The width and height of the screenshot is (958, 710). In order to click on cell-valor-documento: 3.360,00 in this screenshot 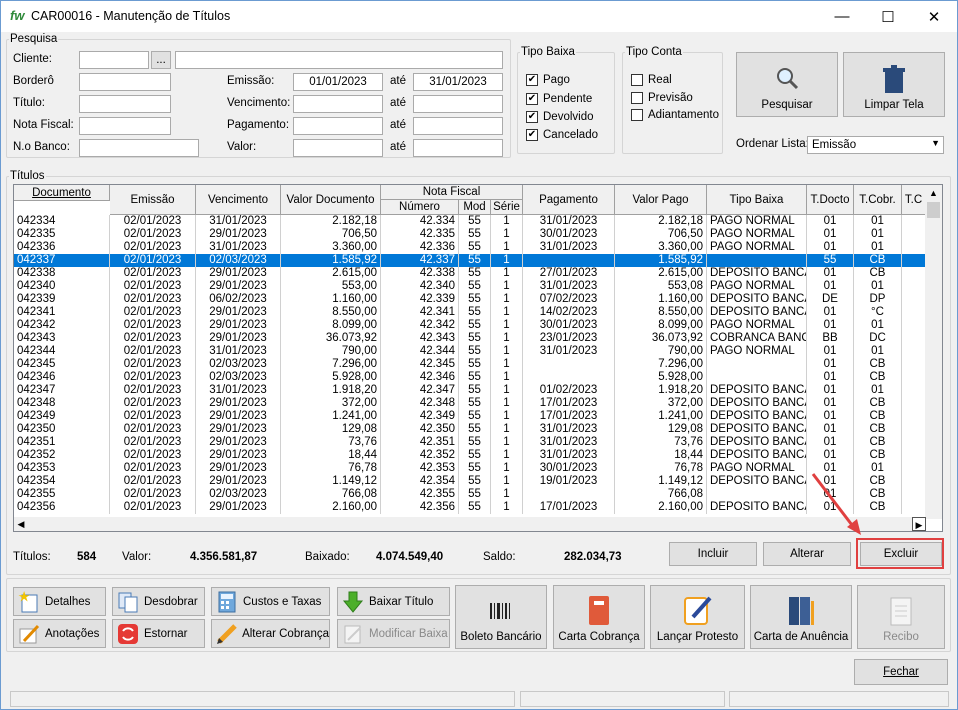, I will do `click(331, 247)`.